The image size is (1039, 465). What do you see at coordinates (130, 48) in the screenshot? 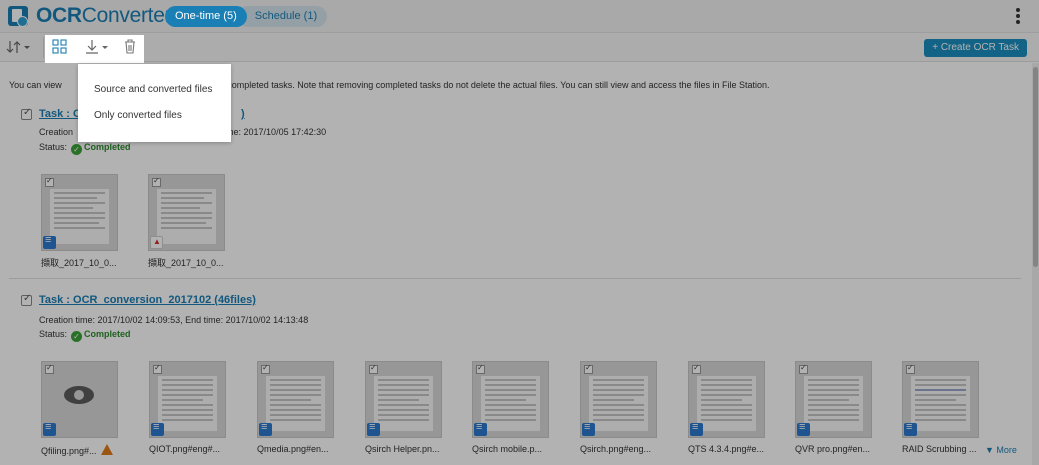
I see `trash-icon` at bounding box center [130, 48].